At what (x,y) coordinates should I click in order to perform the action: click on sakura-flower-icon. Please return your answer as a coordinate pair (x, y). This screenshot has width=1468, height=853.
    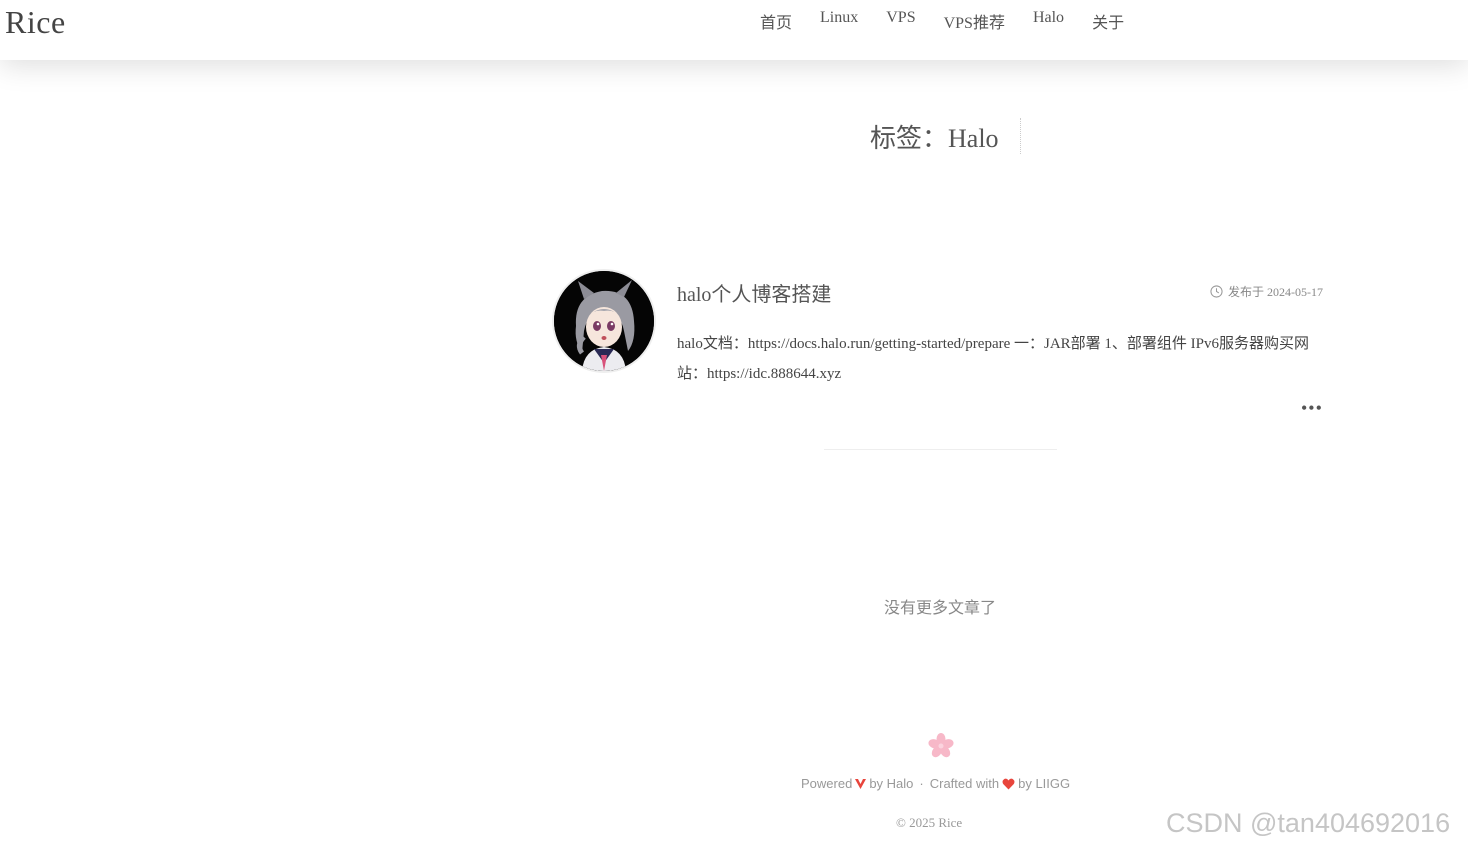
    Looking at the image, I should click on (941, 745).